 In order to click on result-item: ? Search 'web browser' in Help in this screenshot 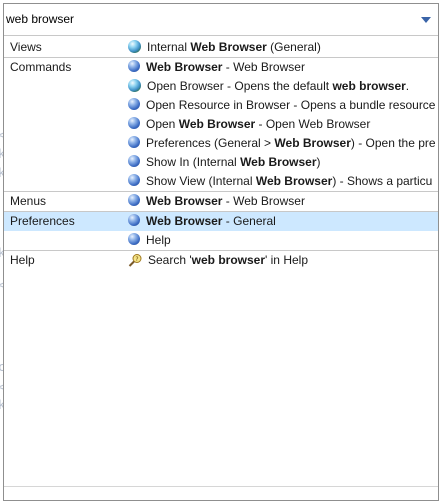, I will do `click(283, 260)`.